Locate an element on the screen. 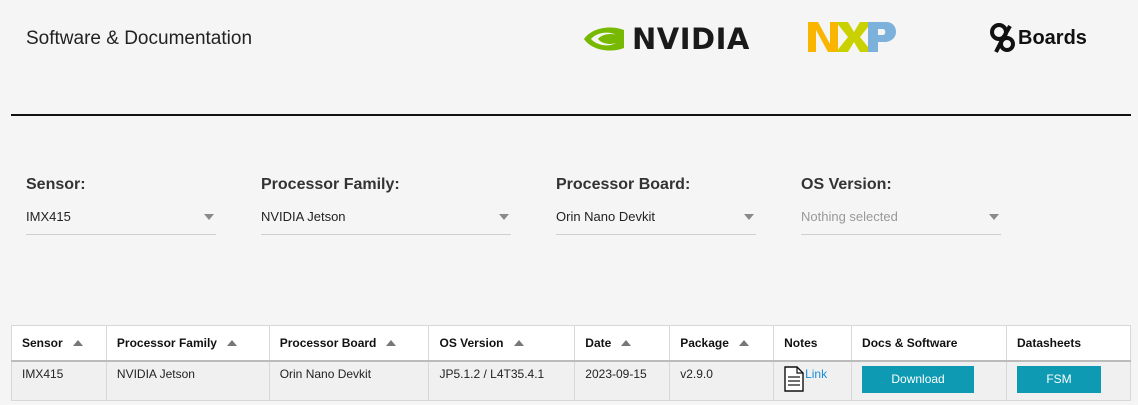 The image size is (1138, 405). column-header-os-version: OS Version is located at coordinates (502, 343).